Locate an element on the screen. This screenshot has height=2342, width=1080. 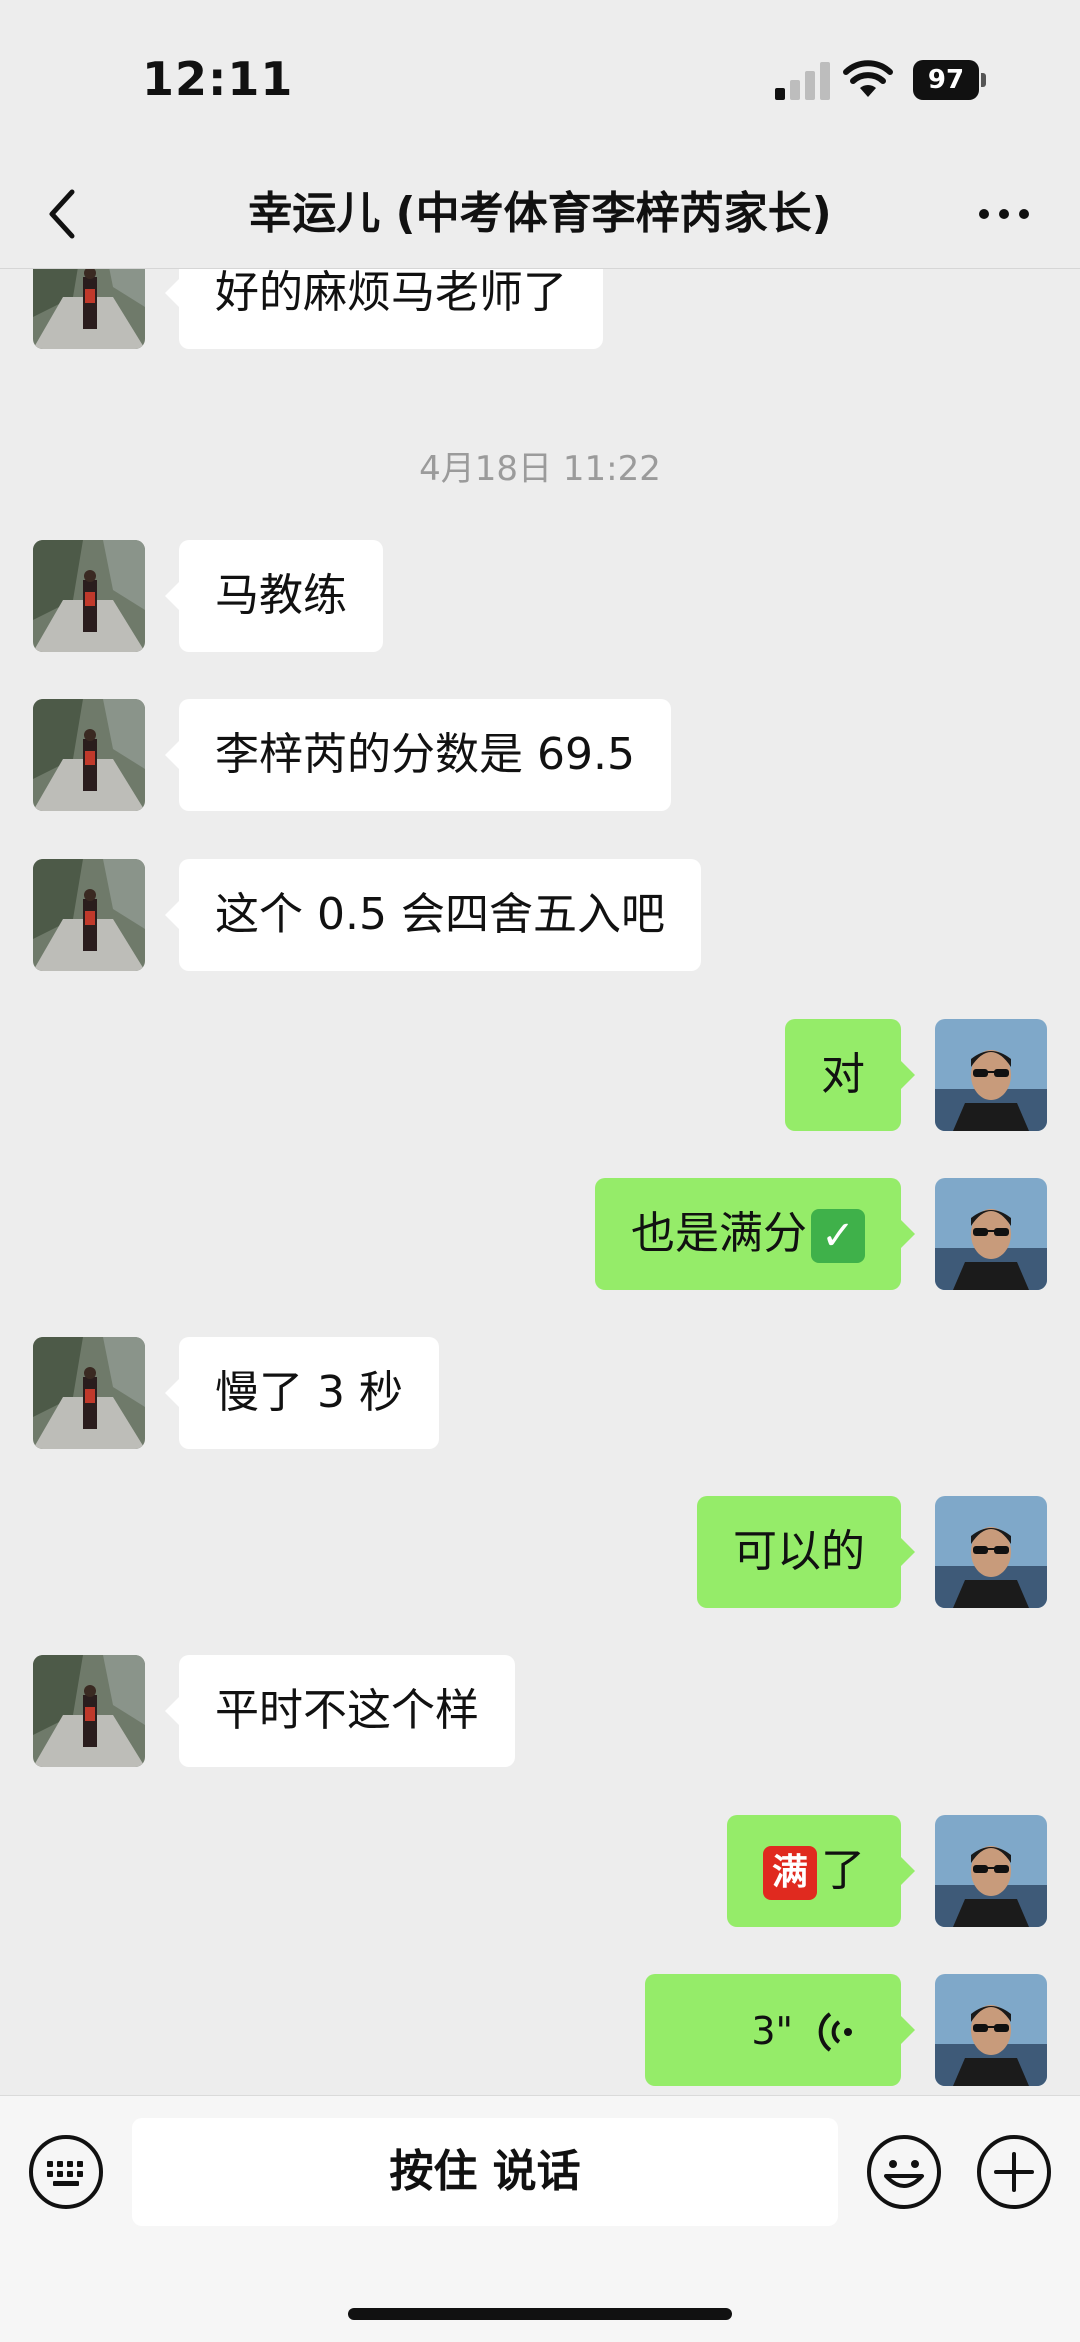
hold-to-talk-button: 按住 说话 is located at coordinates (485, 2172).